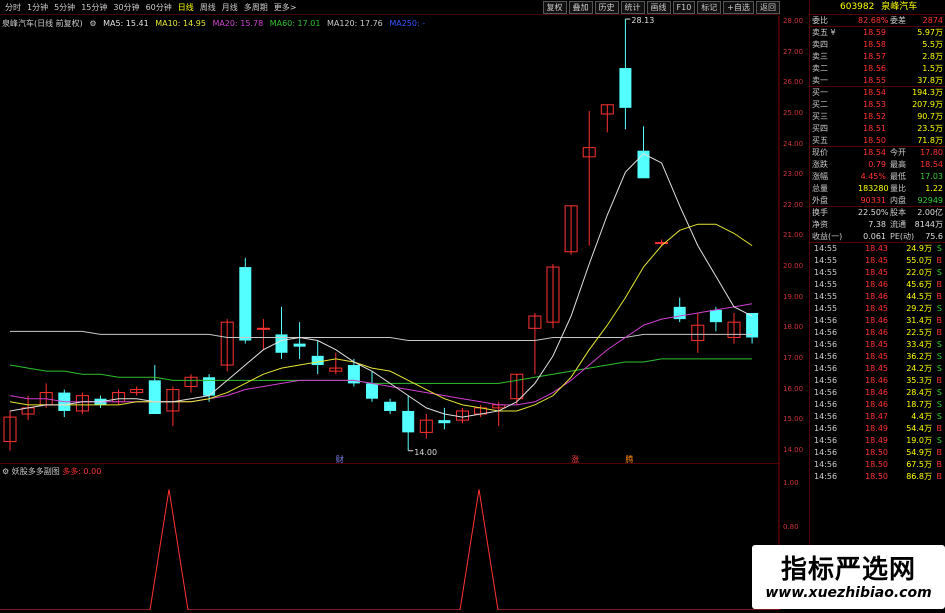 This screenshot has height=613, width=945. Describe the element at coordinates (877, 105) in the screenshot. I see `order-book-row: 买二 18.53 207.9万` at that location.